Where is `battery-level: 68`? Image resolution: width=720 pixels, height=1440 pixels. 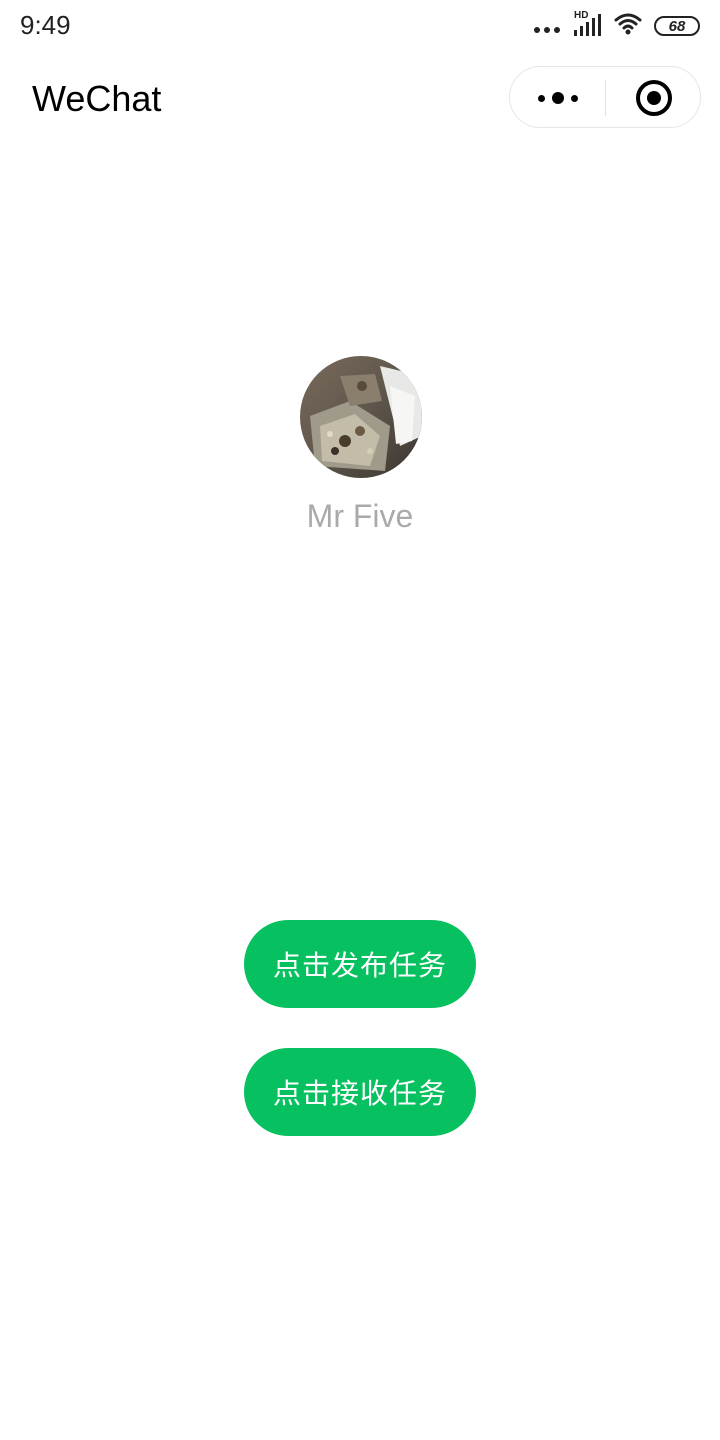 battery-level: 68 is located at coordinates (677, 26).